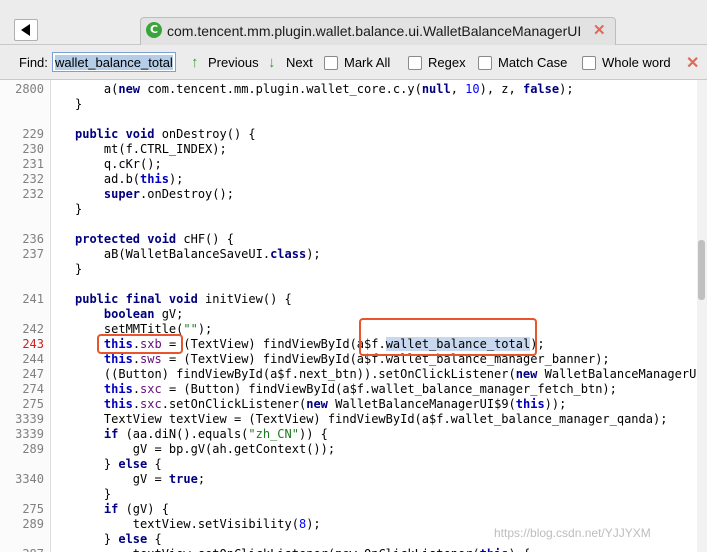 This screenshot has width=707, height=552. What do you see at coordinates (33, 164) in the screenshot?
I see `line-number: 231` at bounding box center [33, 164].